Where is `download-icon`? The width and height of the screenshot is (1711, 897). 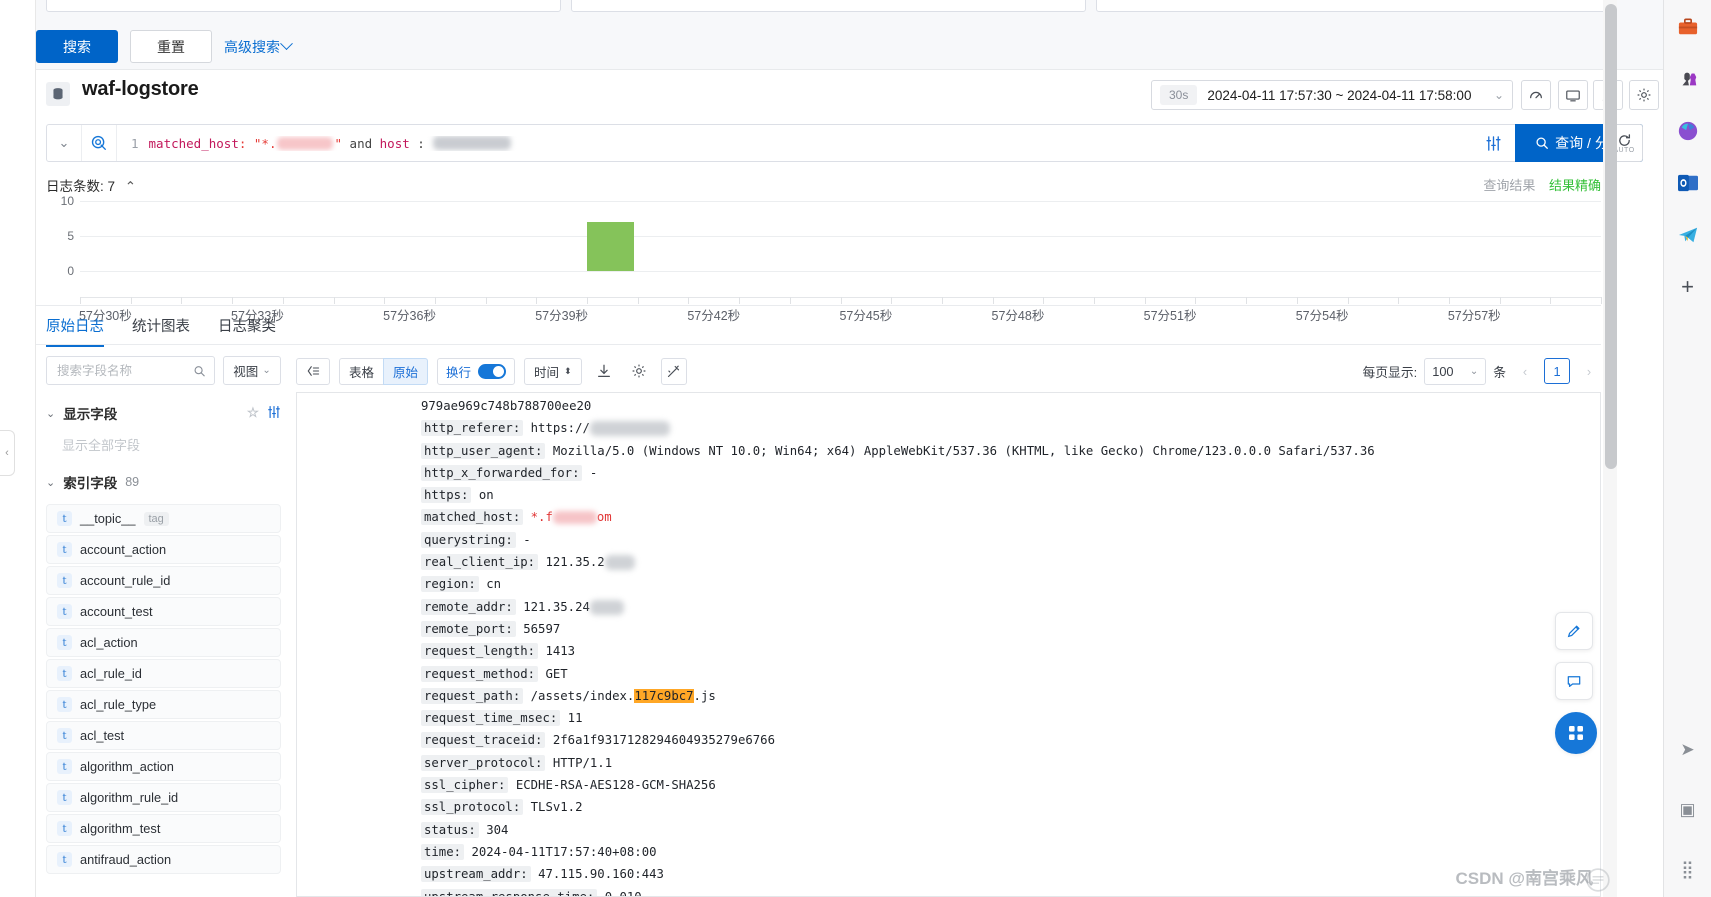
download-icon is located at coordinates (604, 371).